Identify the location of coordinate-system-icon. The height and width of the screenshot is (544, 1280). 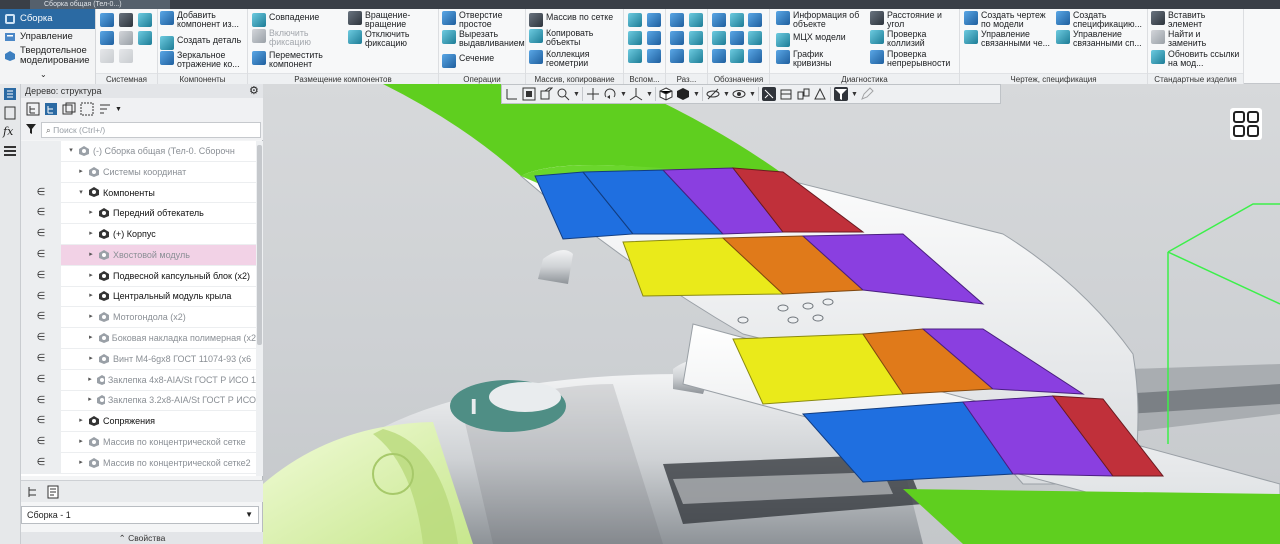
(635, 56).